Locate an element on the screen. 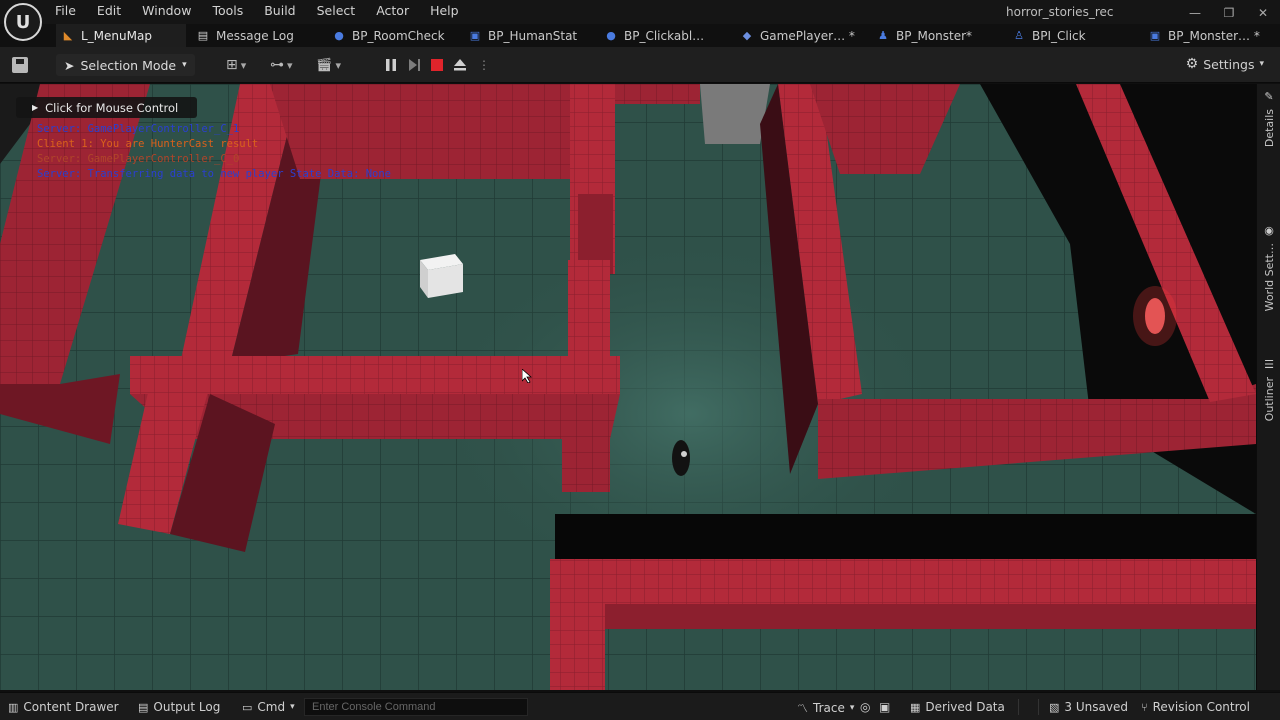 The height and width of the screenshot is (720, 1280). cursor-arrow-icon: ➤ is located at coordinates (69, 65).